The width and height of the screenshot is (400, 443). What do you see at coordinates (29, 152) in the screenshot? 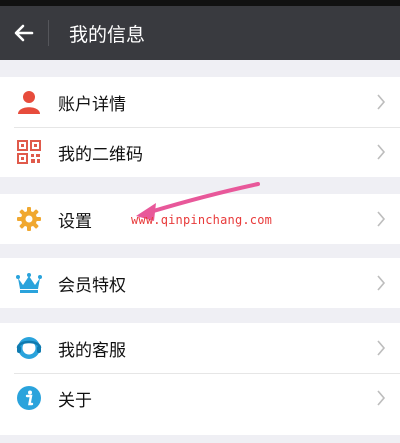
I see `qr-code-icon` at bounding box center [29, 152].